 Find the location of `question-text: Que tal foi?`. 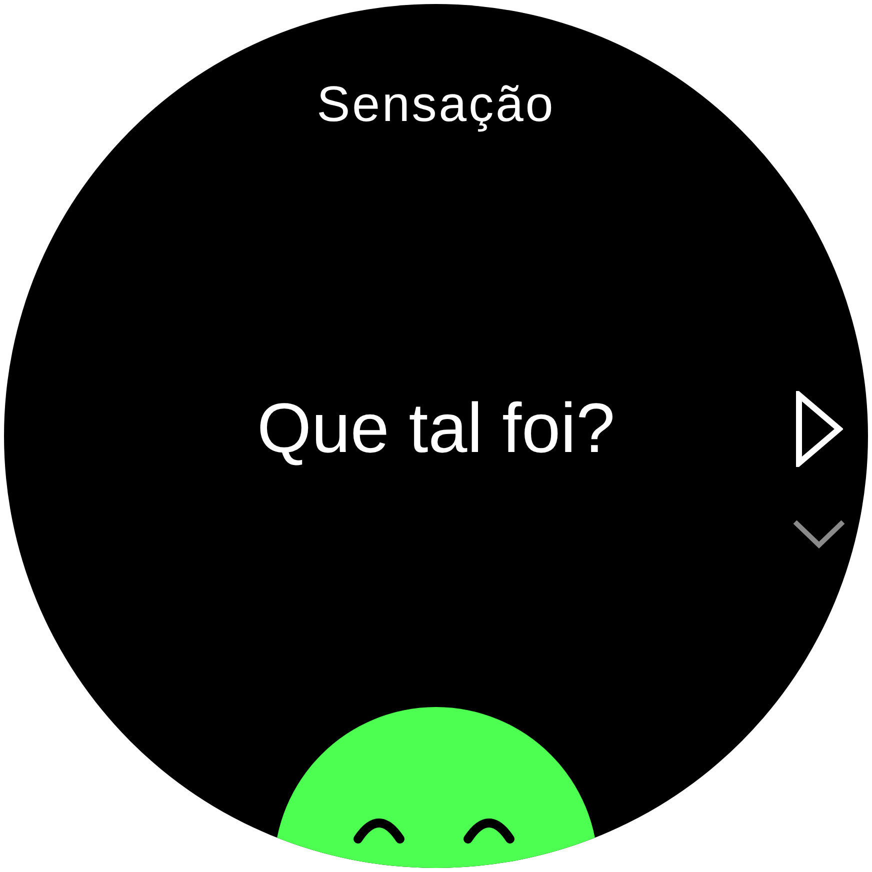

question-text: Que tal foi? is located at coordinates (436, 428).